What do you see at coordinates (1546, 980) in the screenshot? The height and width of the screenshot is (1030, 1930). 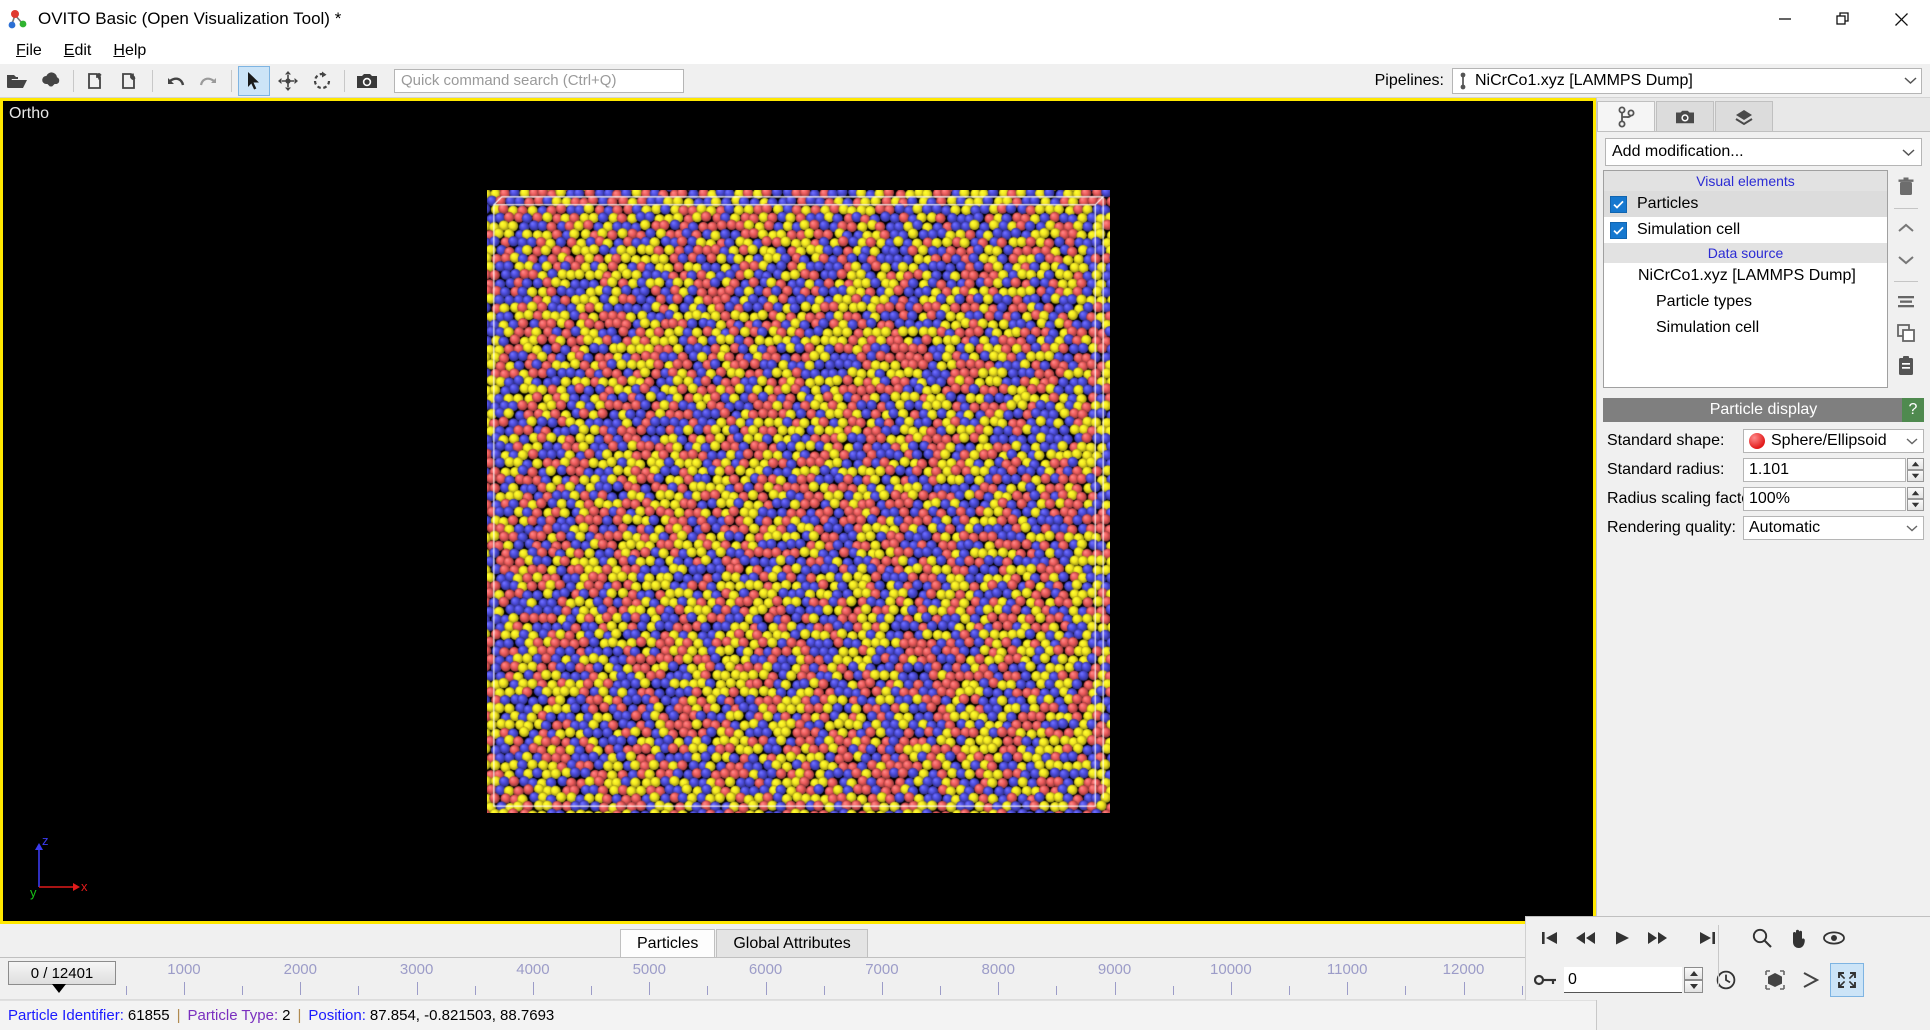 I see `auto-key-icon` at bounding box center [1546, 980].